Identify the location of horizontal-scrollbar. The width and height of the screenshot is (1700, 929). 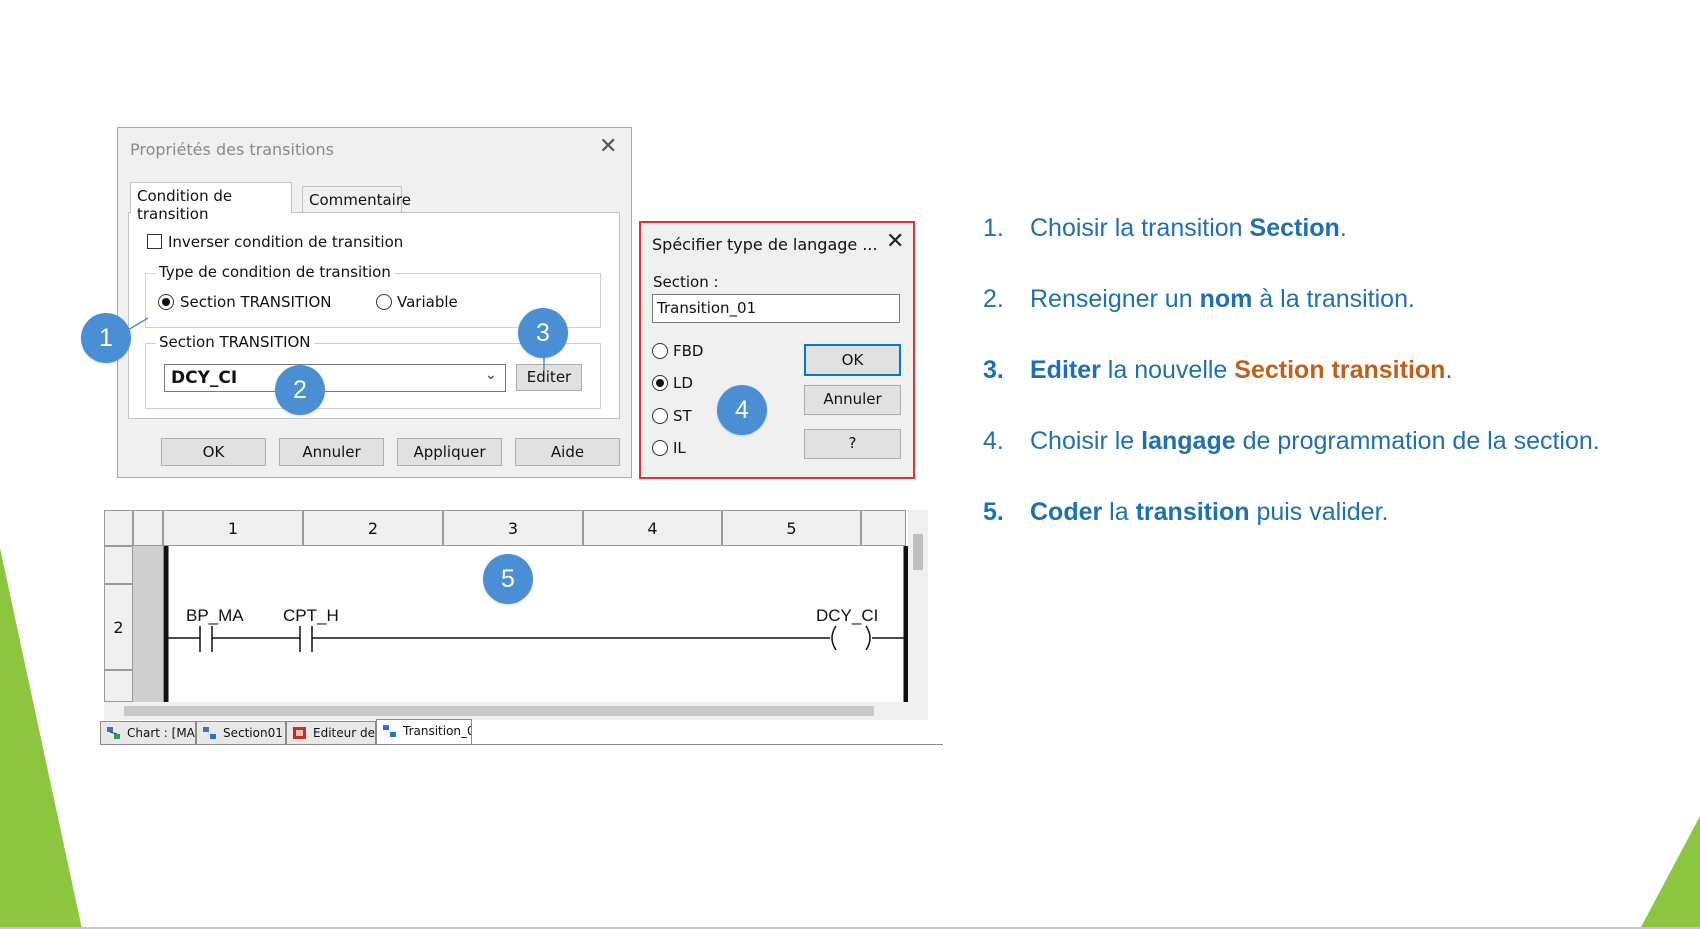
(516, 711).